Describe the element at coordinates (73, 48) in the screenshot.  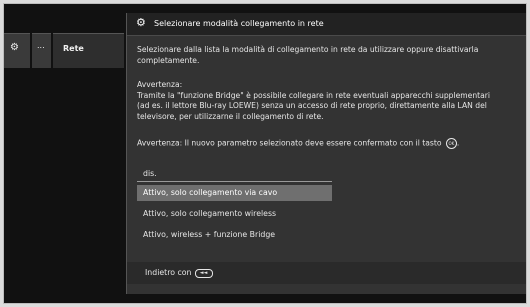
I see `nav-rete-label: Rete` at that location.